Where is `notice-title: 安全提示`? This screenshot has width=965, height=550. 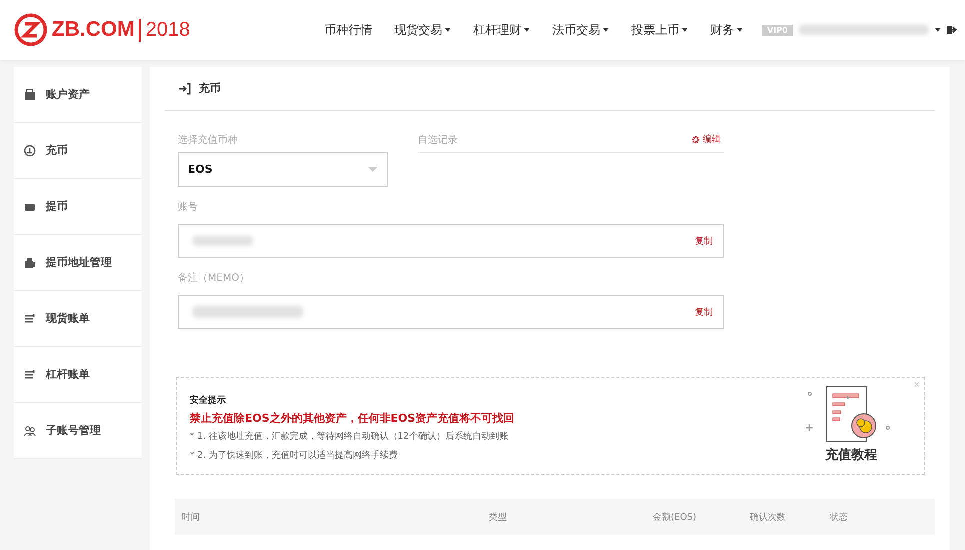
notice-title: 安全提示 is located at coordinates (208, 400).